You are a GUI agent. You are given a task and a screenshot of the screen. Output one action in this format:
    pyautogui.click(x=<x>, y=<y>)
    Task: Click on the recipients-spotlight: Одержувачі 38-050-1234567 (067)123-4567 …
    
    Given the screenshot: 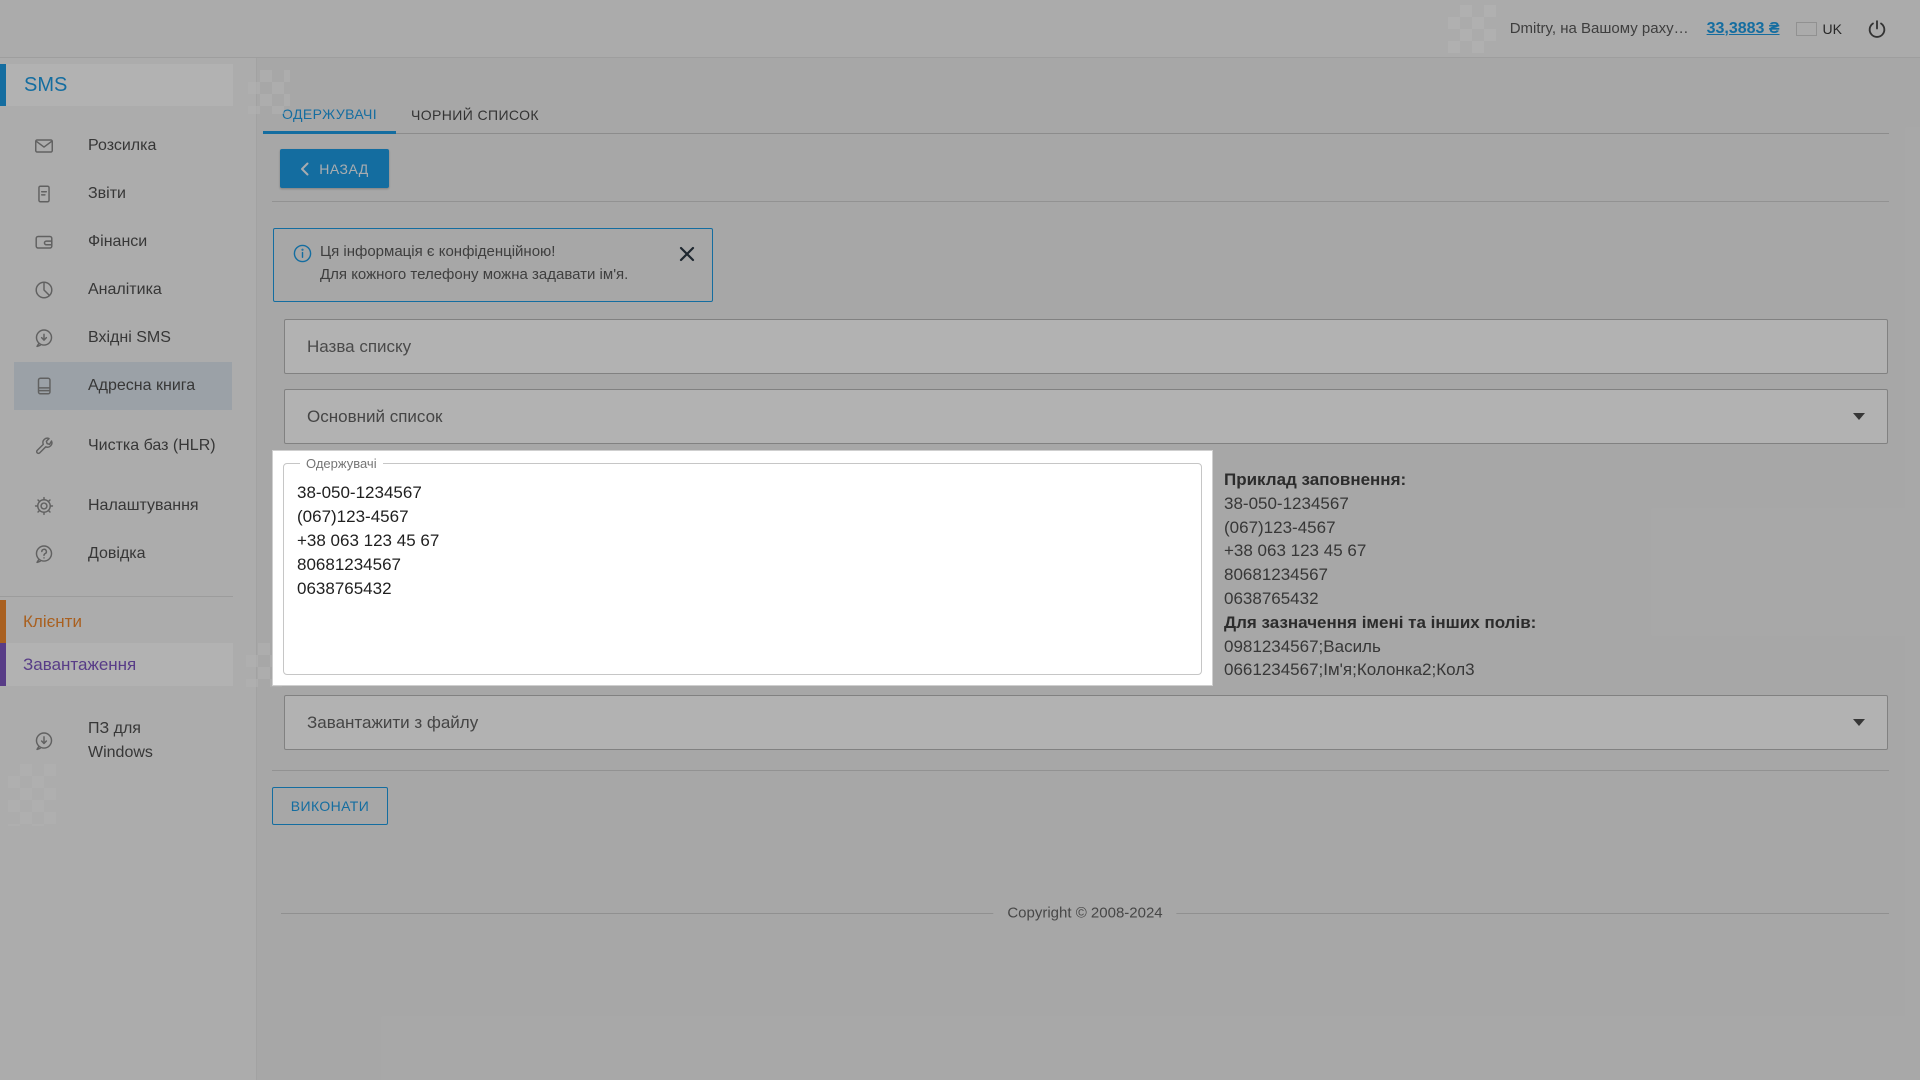 What is the action you would take?
    pyautogui.click(x=742, y=568)
    